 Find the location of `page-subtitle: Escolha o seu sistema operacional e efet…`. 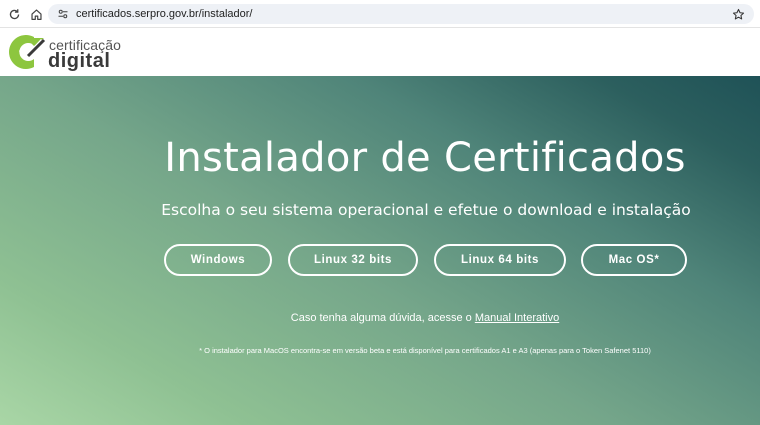

page-subtitle: Escolha o seu sistema operacional e efet… is located at coordinates (426, 210).